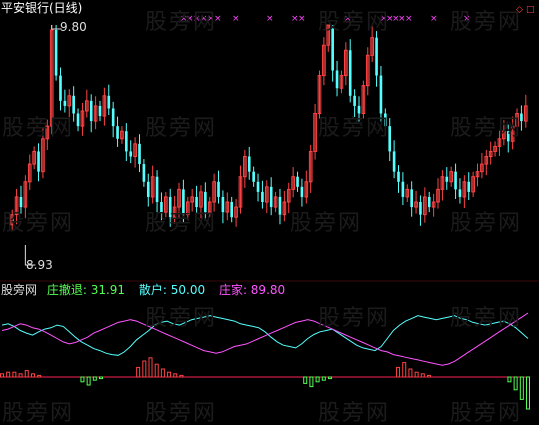 Image resolution: width=539 pixels, height=425 pixels. What do you see at coordinates (19, 290) in the screenshot?
I see `indicator-name: 股旁网` at bounding box center [19, 290].